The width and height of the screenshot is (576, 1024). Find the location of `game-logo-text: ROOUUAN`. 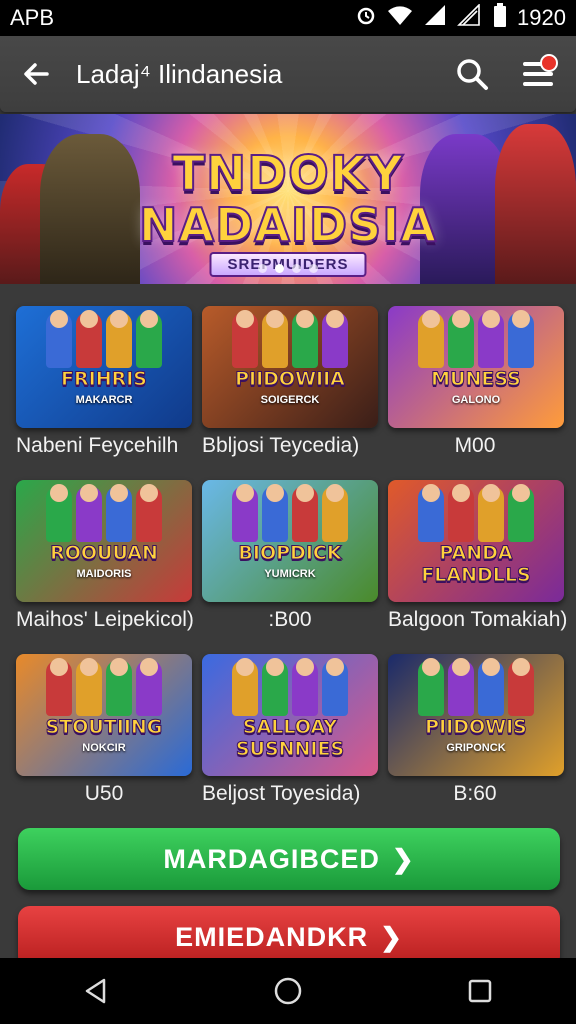

game-logo-text: ROOUUAN is located at coordinates (104, 553).